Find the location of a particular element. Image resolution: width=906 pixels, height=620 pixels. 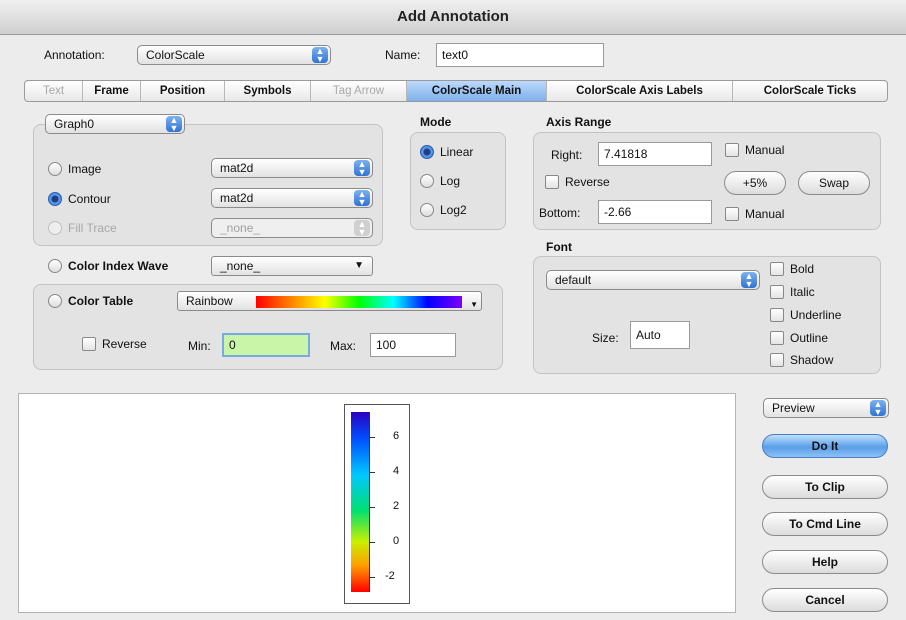

annotation-type-popup: ColorScale ▲ ▼ is located at coordinates (234, 55).